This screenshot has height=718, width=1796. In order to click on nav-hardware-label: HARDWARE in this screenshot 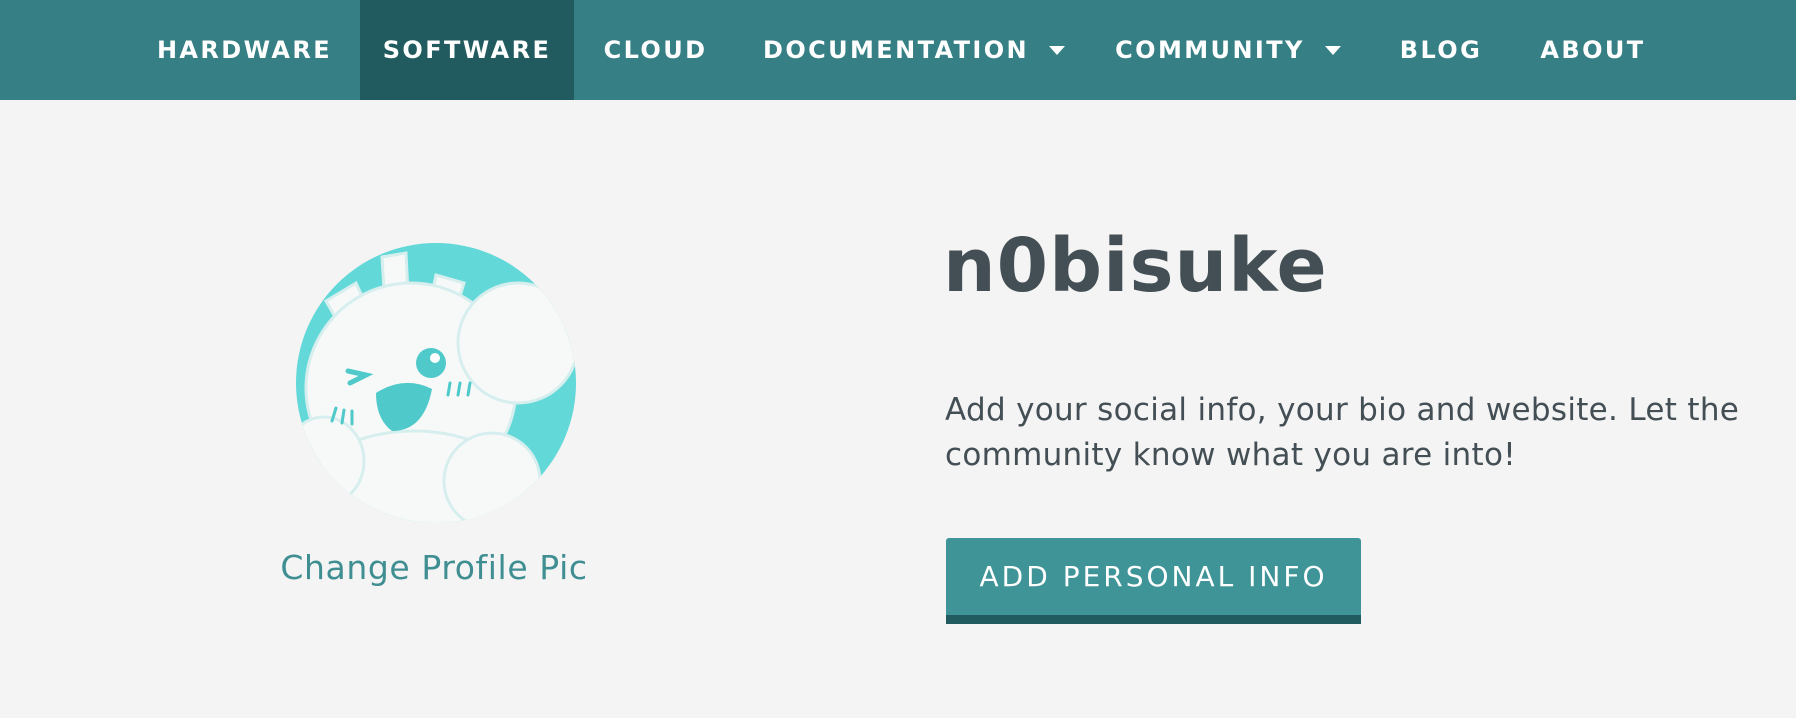, I will do `click(244, 50)`.